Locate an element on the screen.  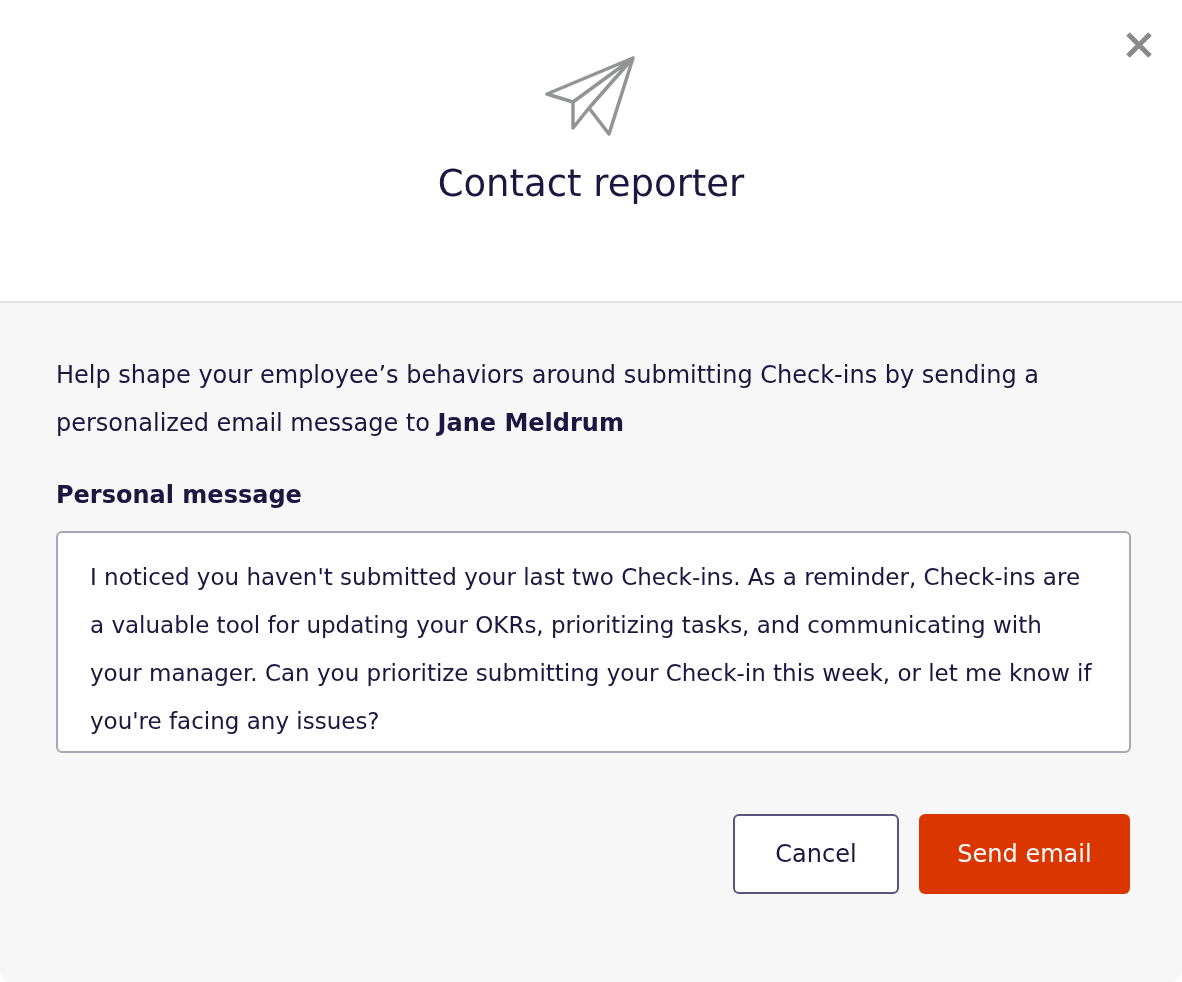
cancel-button: Cancel is located at coordinates (816, 854).